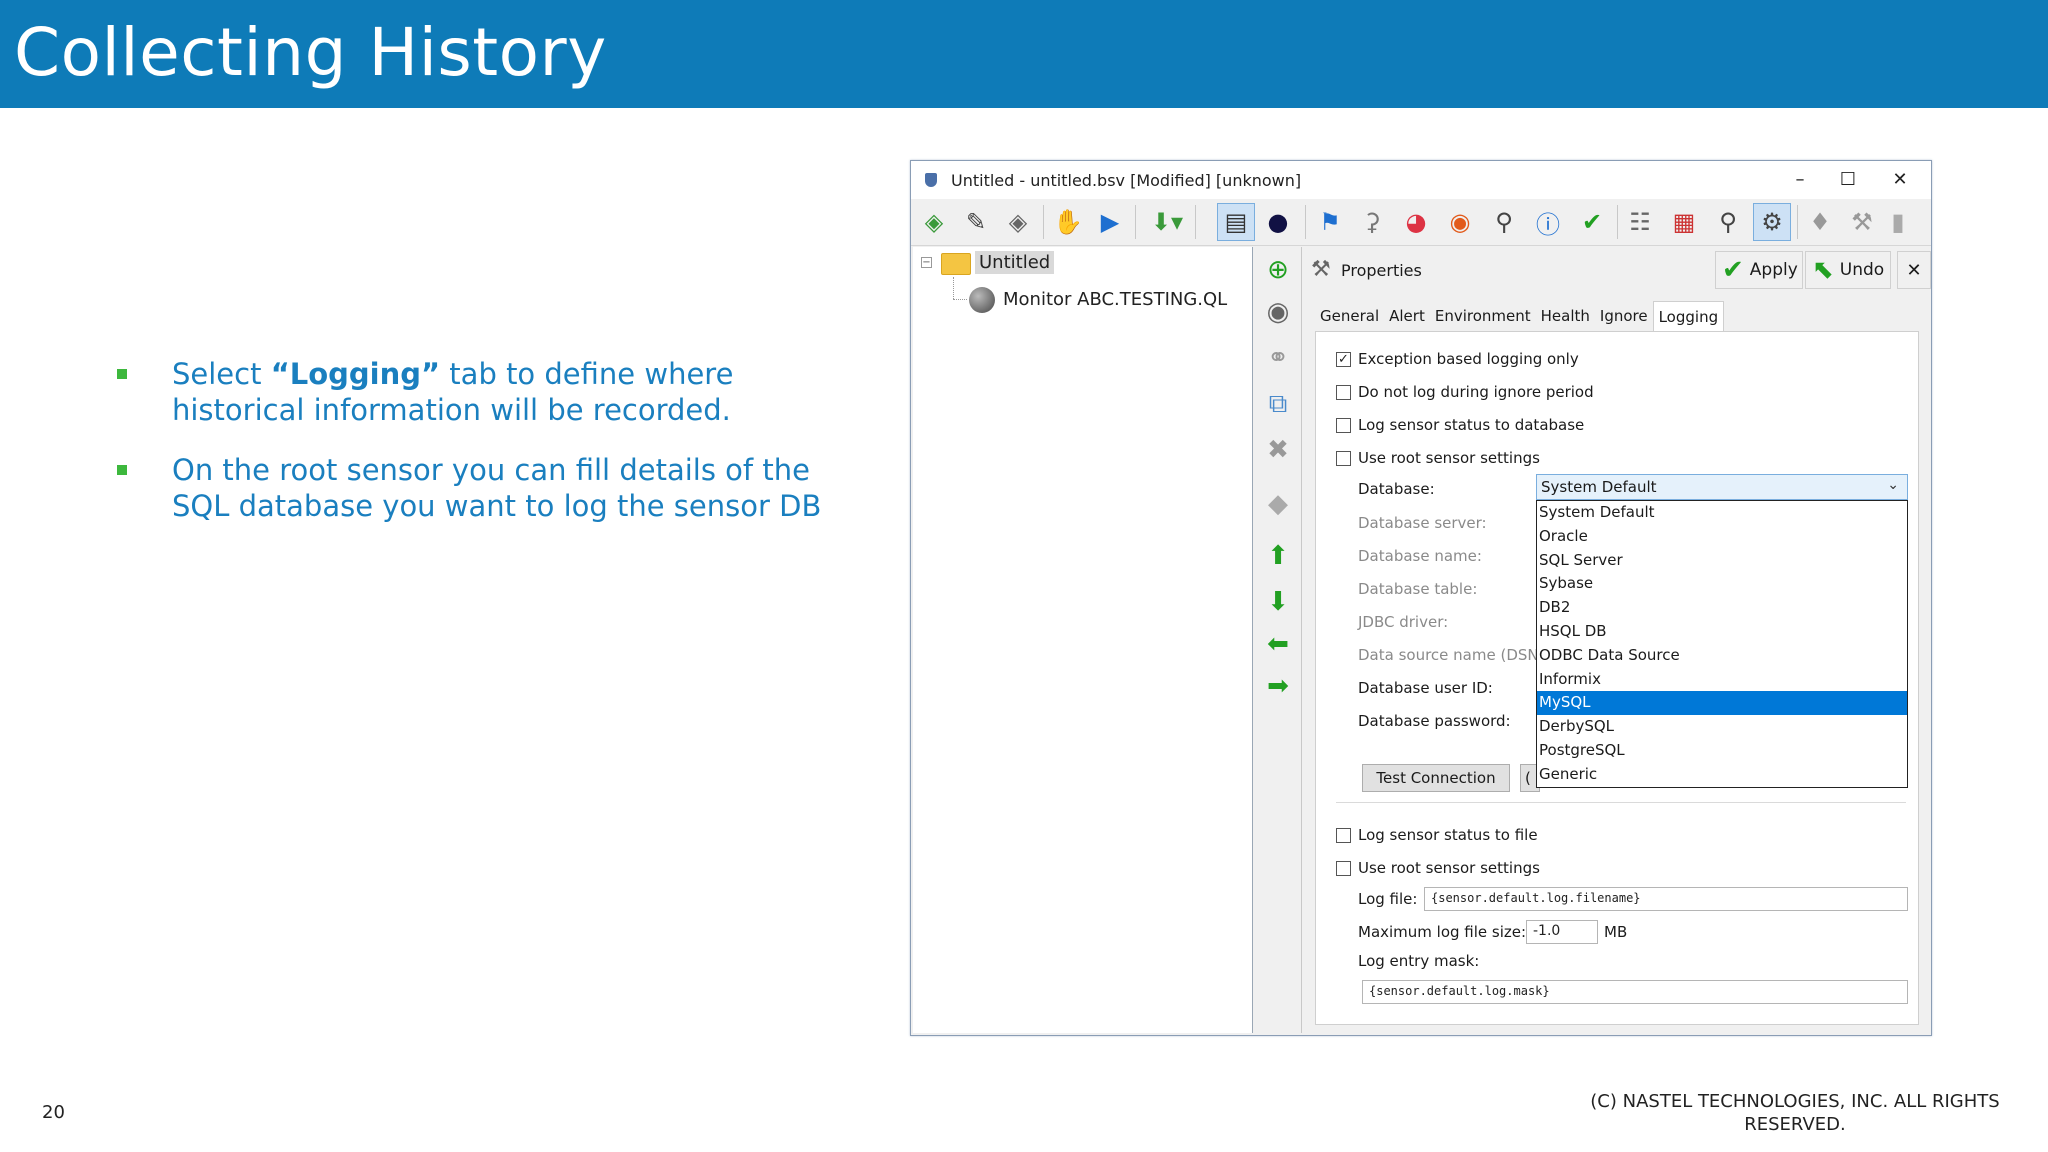 The width and height of the screenshot is (2048, 1152). What do you see at coordinates (1068, 222) in the screenshot?
I see `stop-icon: ✋` at bounding box center [1068, 222].